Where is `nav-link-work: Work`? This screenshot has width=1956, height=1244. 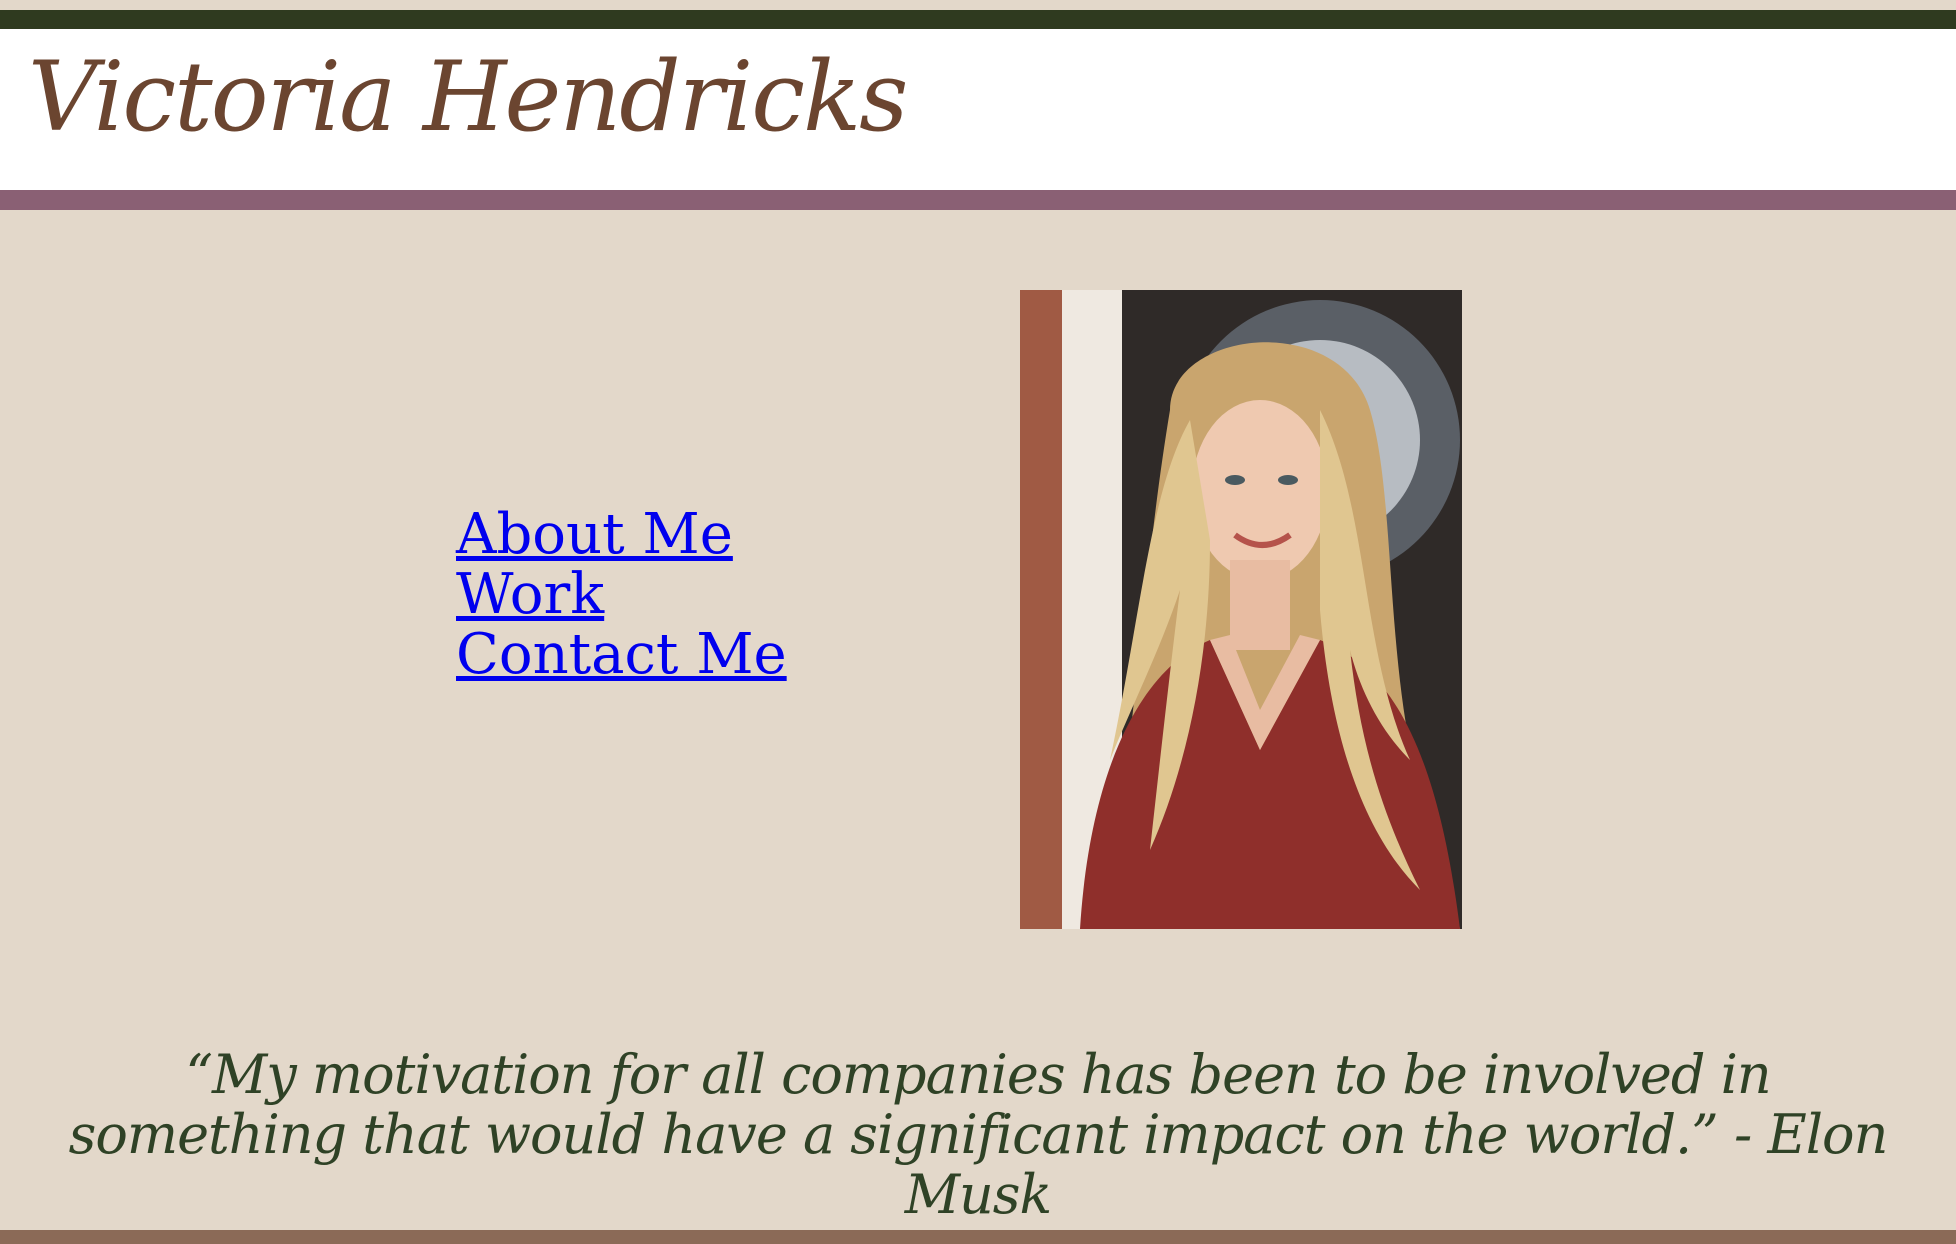
nav-link-work: Work is located at coordinates (621, 595).